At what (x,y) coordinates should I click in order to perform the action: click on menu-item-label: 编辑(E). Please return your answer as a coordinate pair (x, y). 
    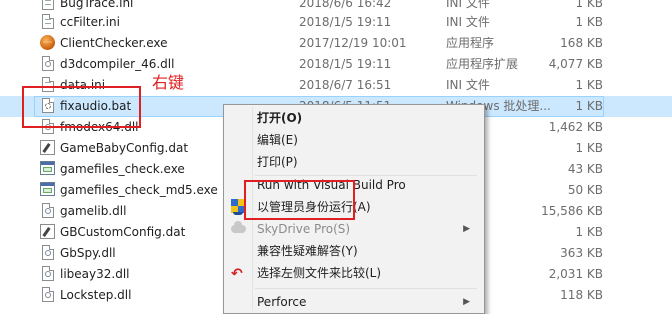
    Looking at the image, I should click on (277, 140).